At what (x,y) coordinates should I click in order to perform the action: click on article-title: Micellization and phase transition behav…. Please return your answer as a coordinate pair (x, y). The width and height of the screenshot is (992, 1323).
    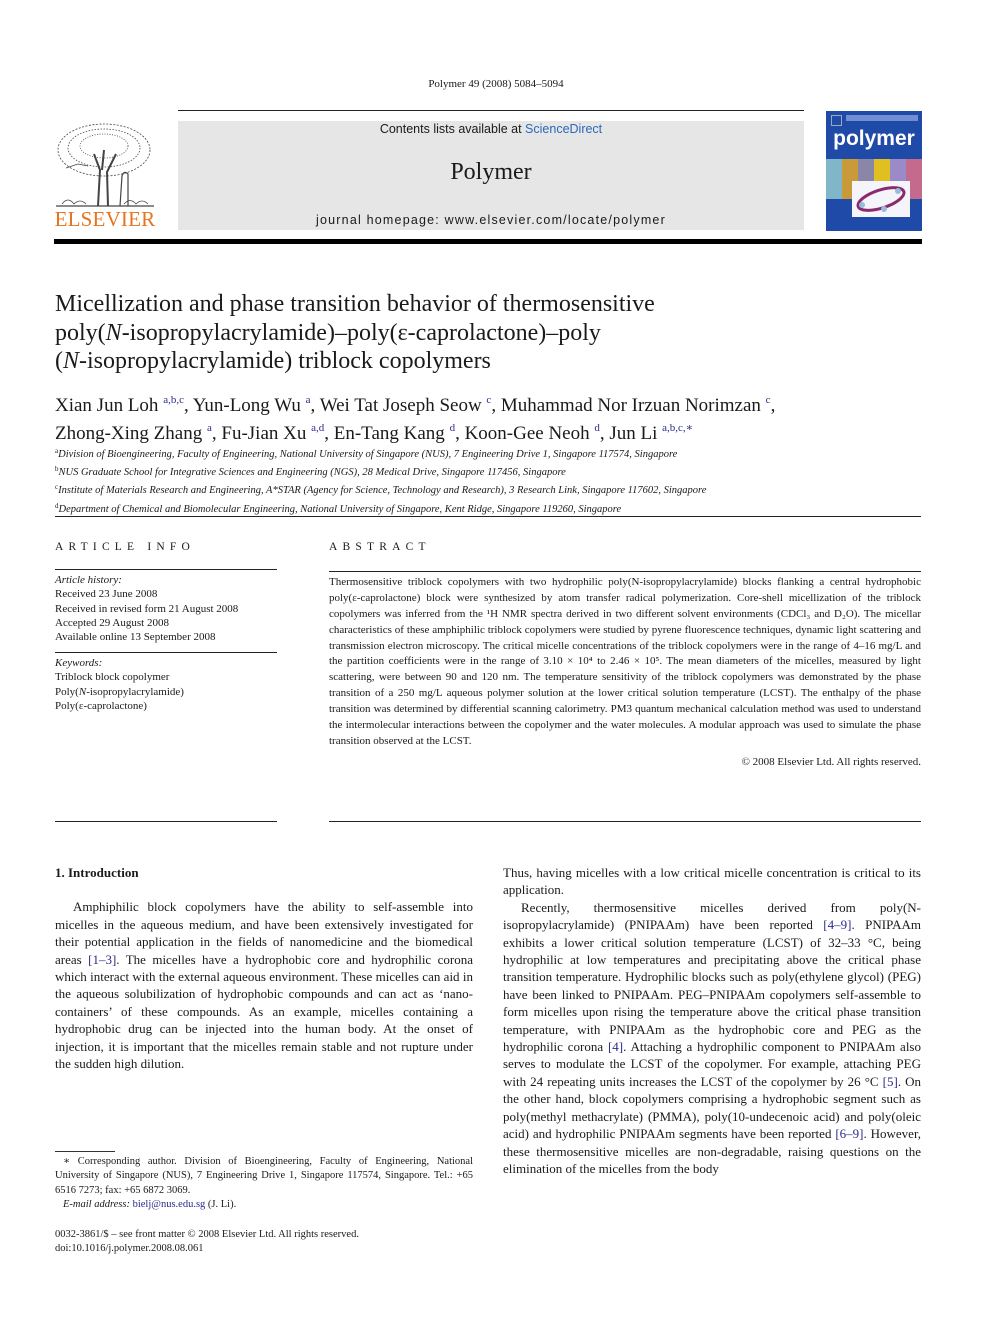
    Looking at the image, I should click on (405, 333).